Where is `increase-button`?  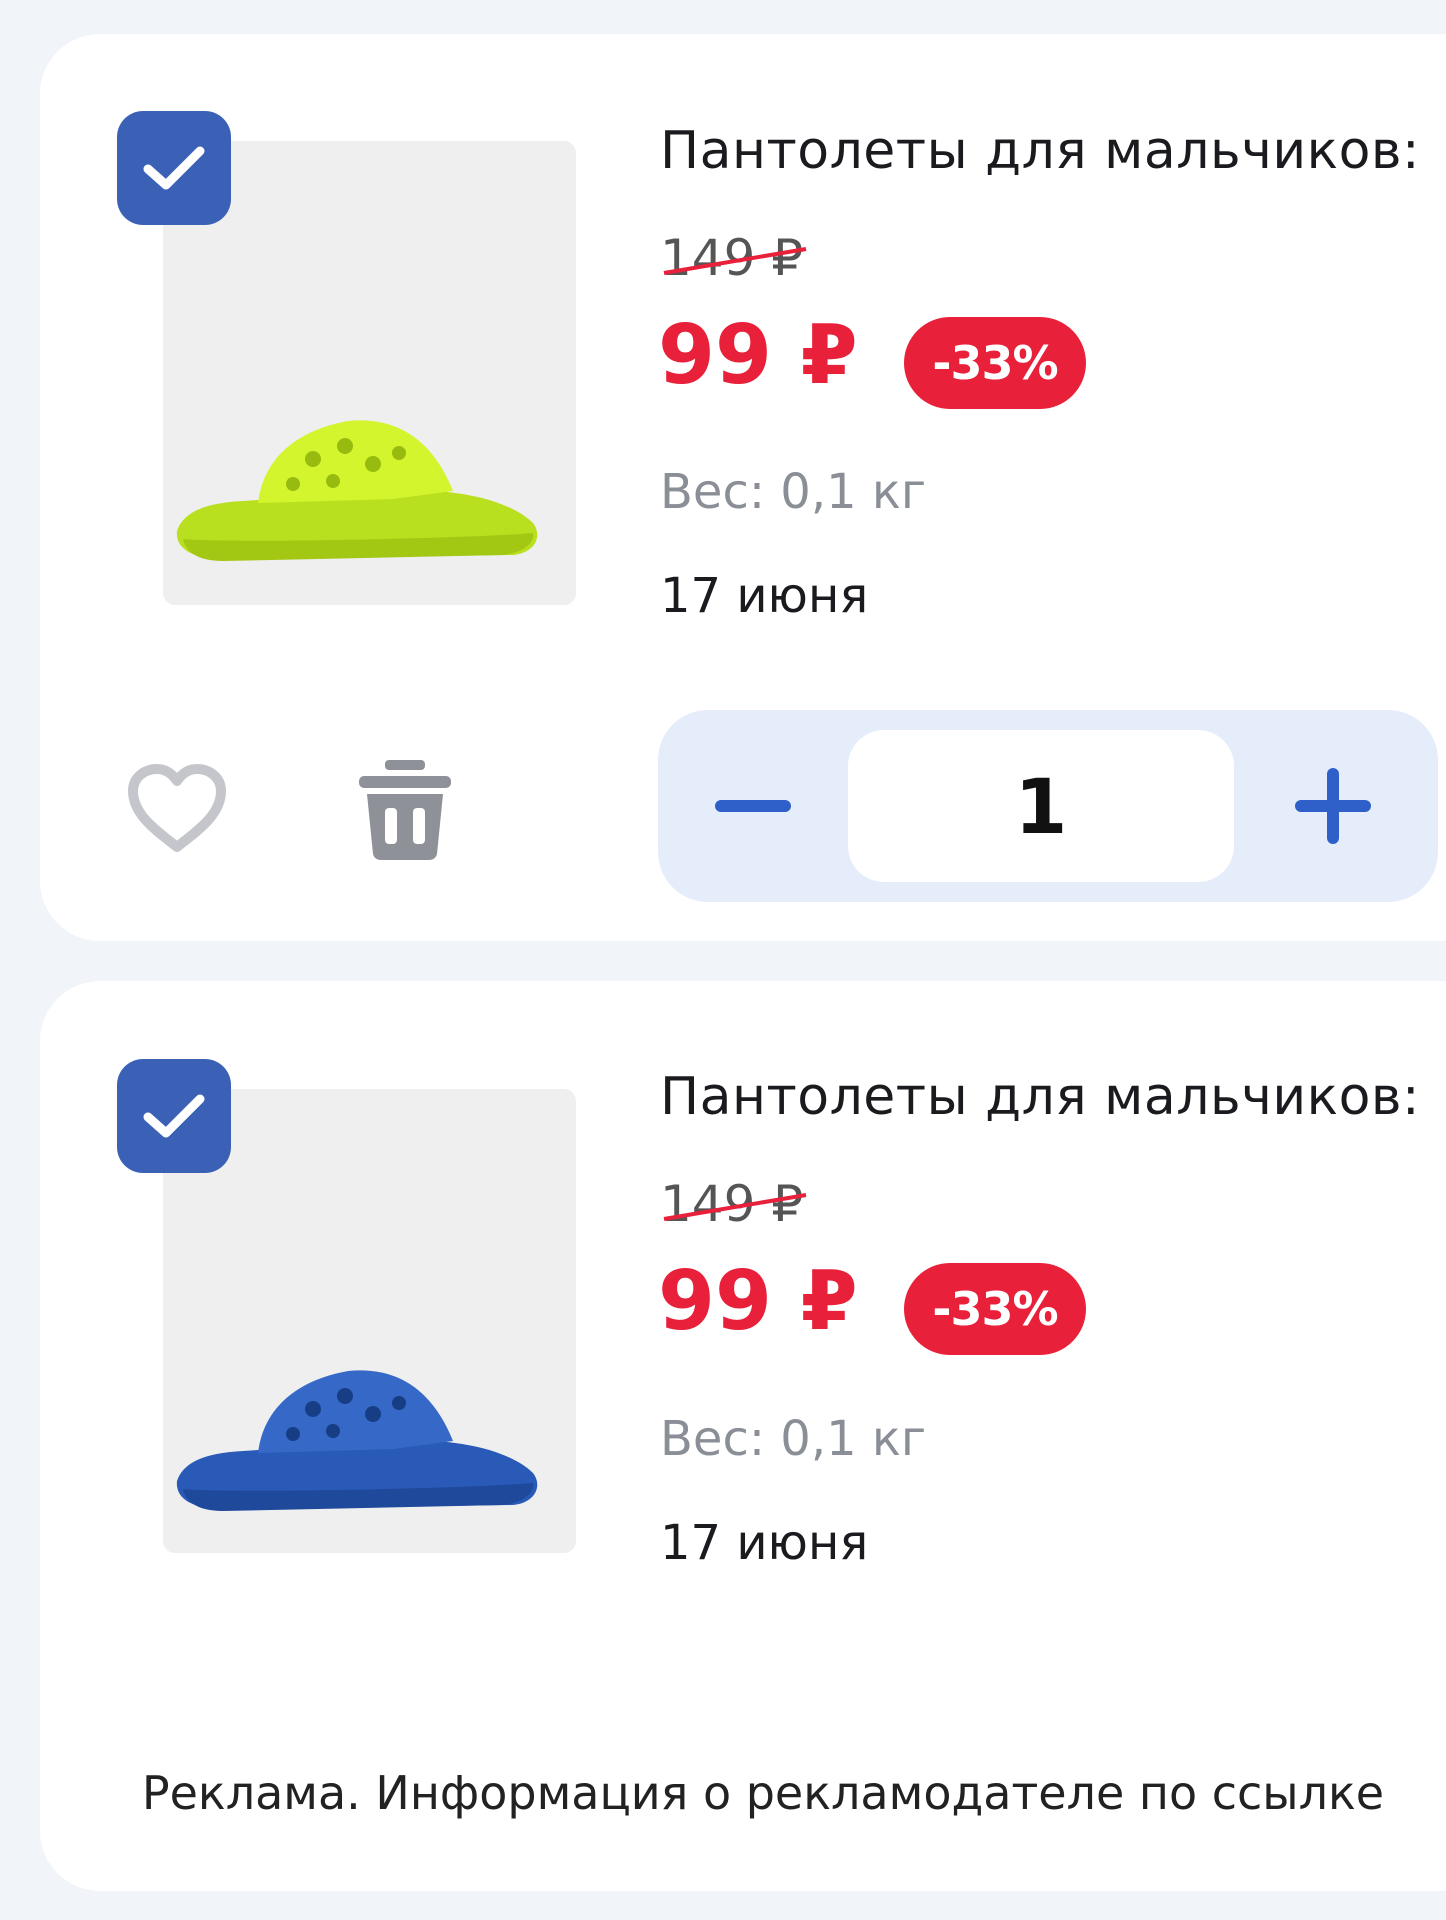 increase-button is located at coordinates (1333, 806).